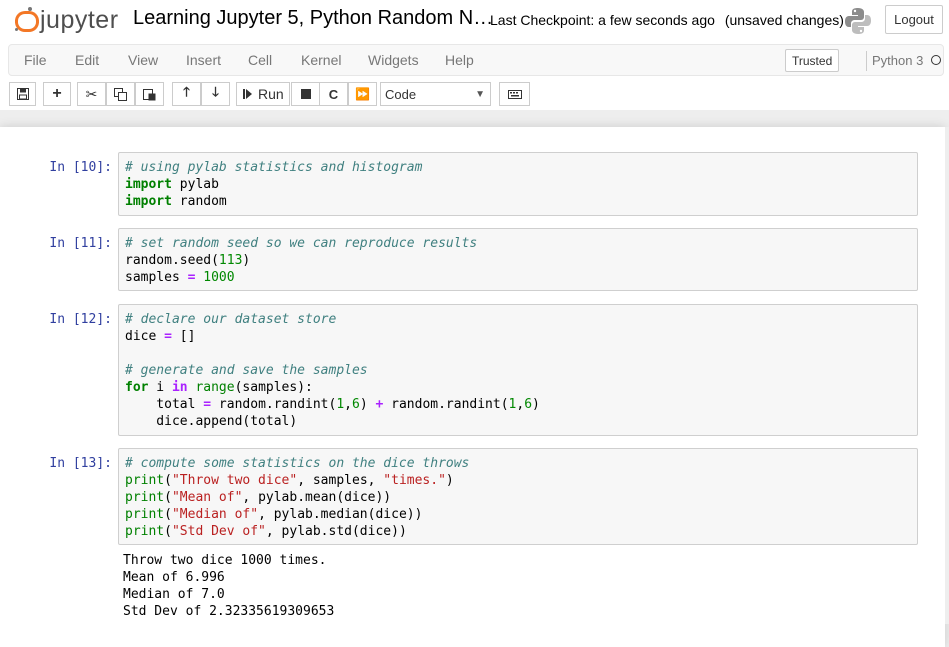 This screenshot has width=949, height=647. I want to click on interrupt-button, so click(305, 94).